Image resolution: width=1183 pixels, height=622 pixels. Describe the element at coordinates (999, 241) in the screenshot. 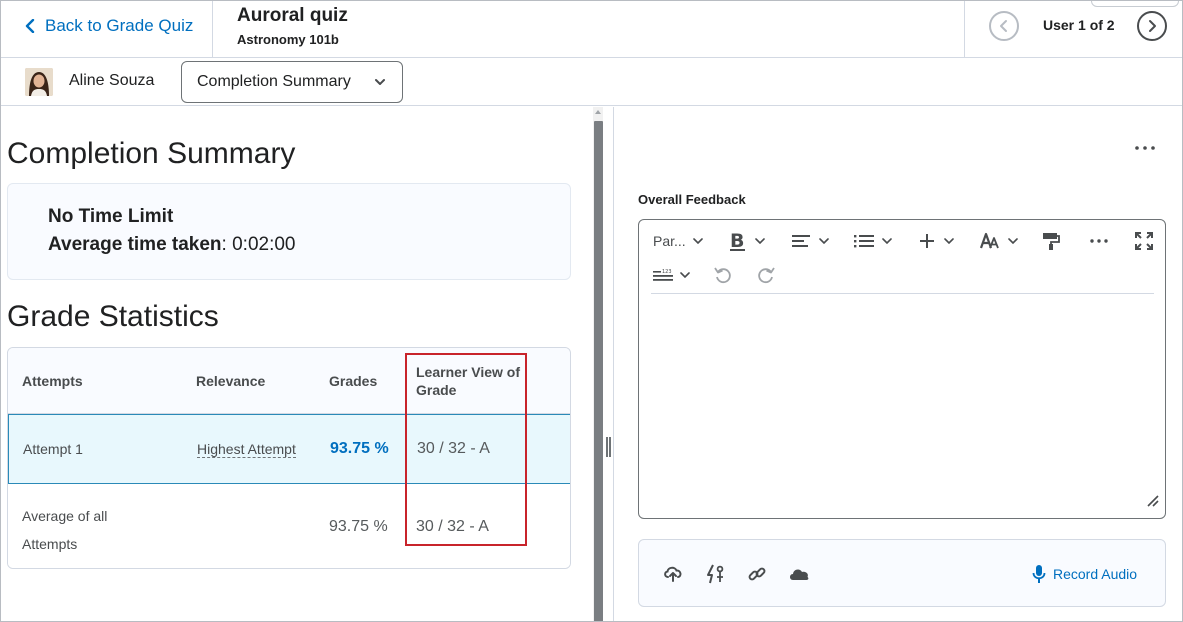

I see `font-size-button` at that location.